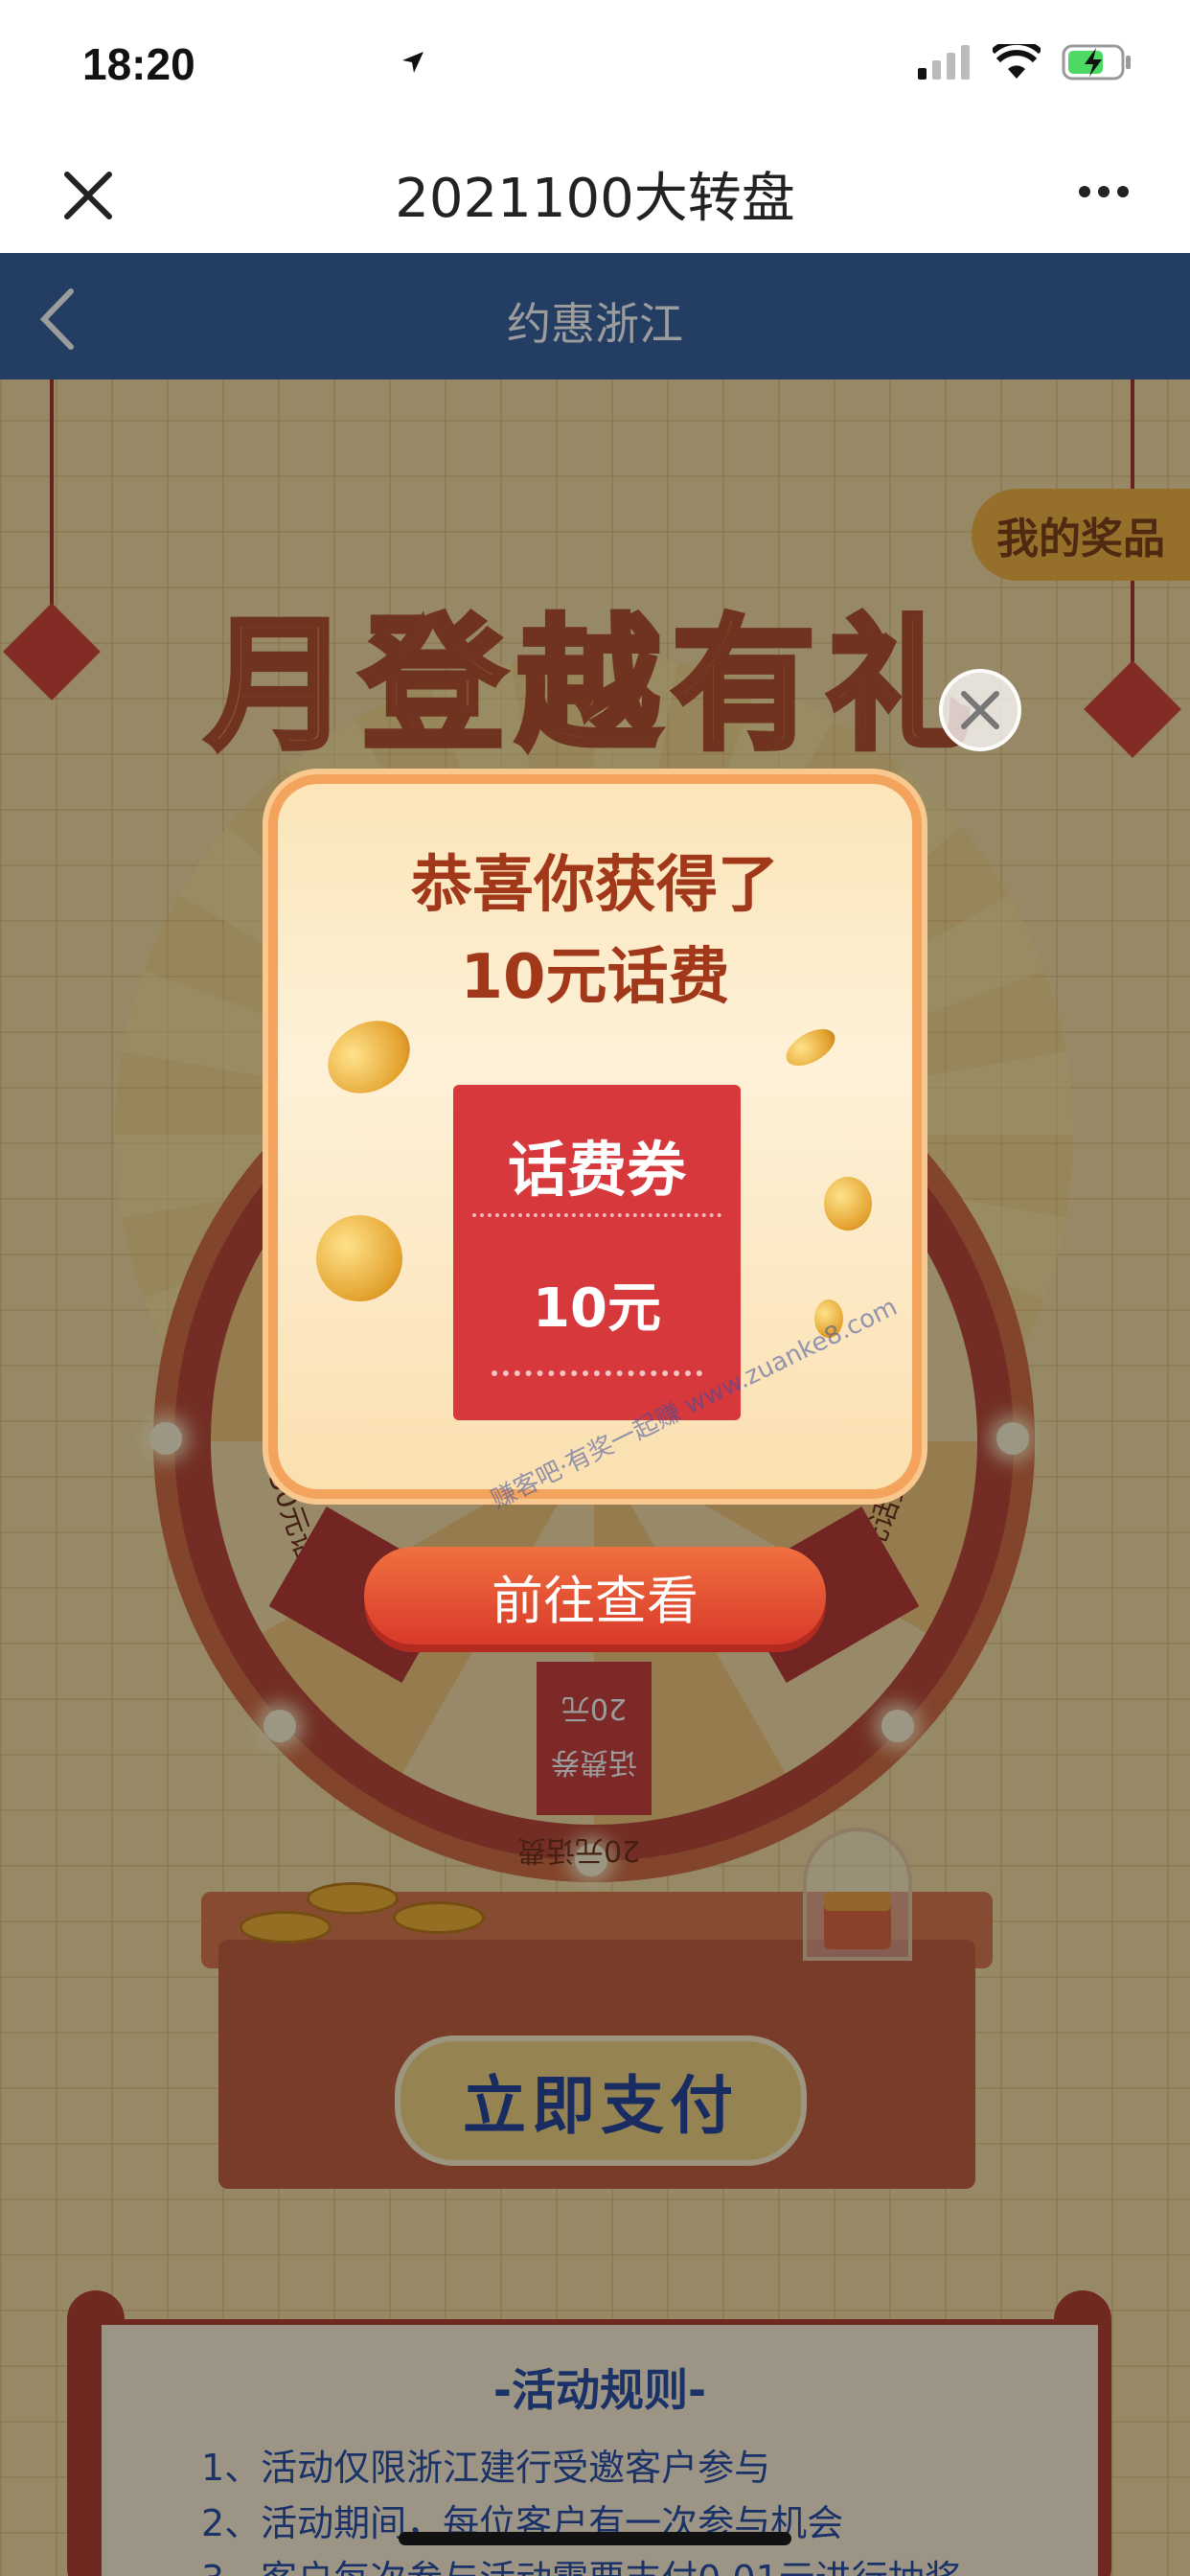 Image resolution: width=1190 pixels, height=2576 pixels. Describe the element at coordinates (596, 1170) in the screenshot. I see `coupon-name: 话费券` at that location.